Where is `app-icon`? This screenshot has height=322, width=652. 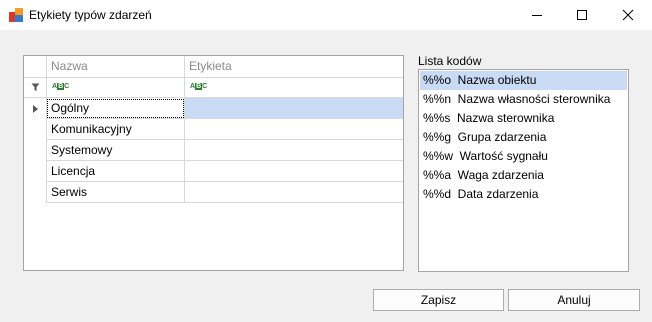
app-icon is located at coordinates (16, 15).